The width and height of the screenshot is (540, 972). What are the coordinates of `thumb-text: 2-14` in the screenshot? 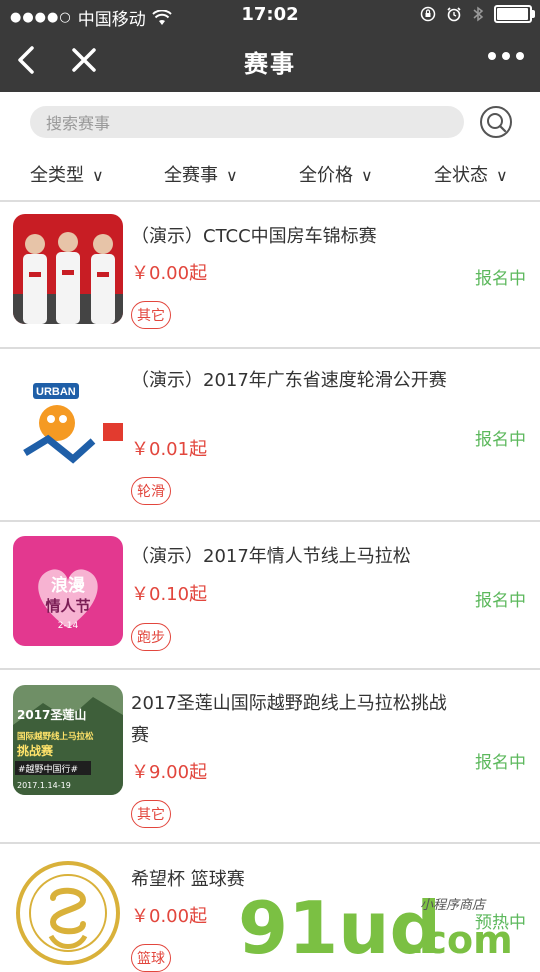 It's located at (68, 626).